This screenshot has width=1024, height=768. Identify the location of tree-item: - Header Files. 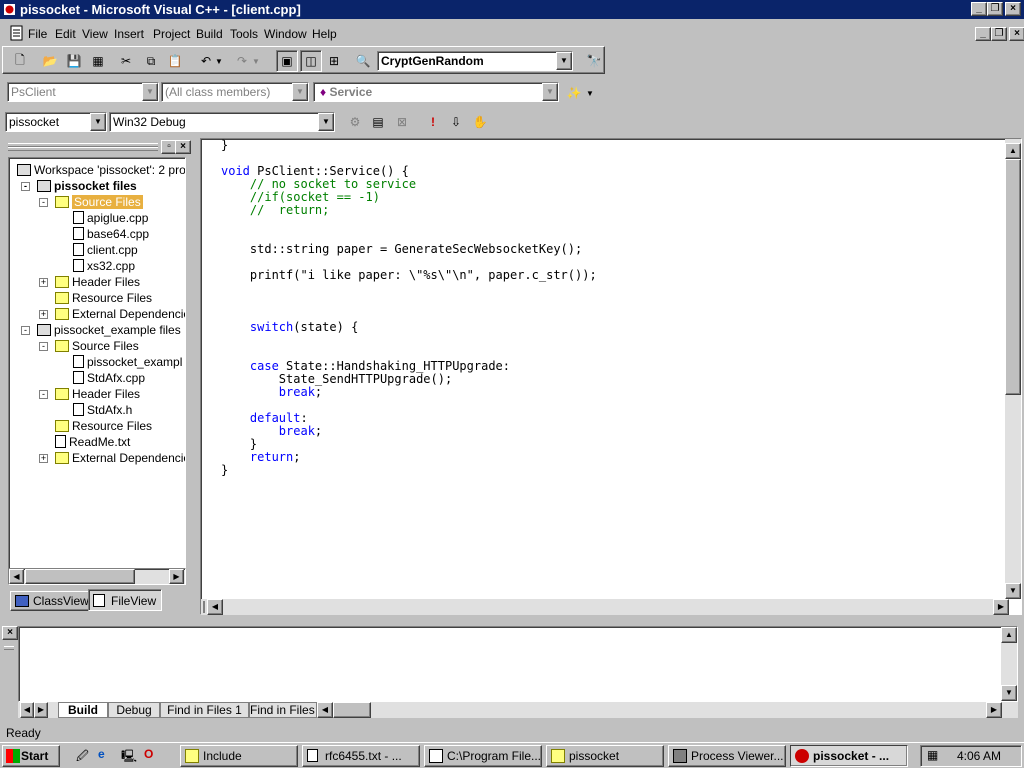
(89, 394).